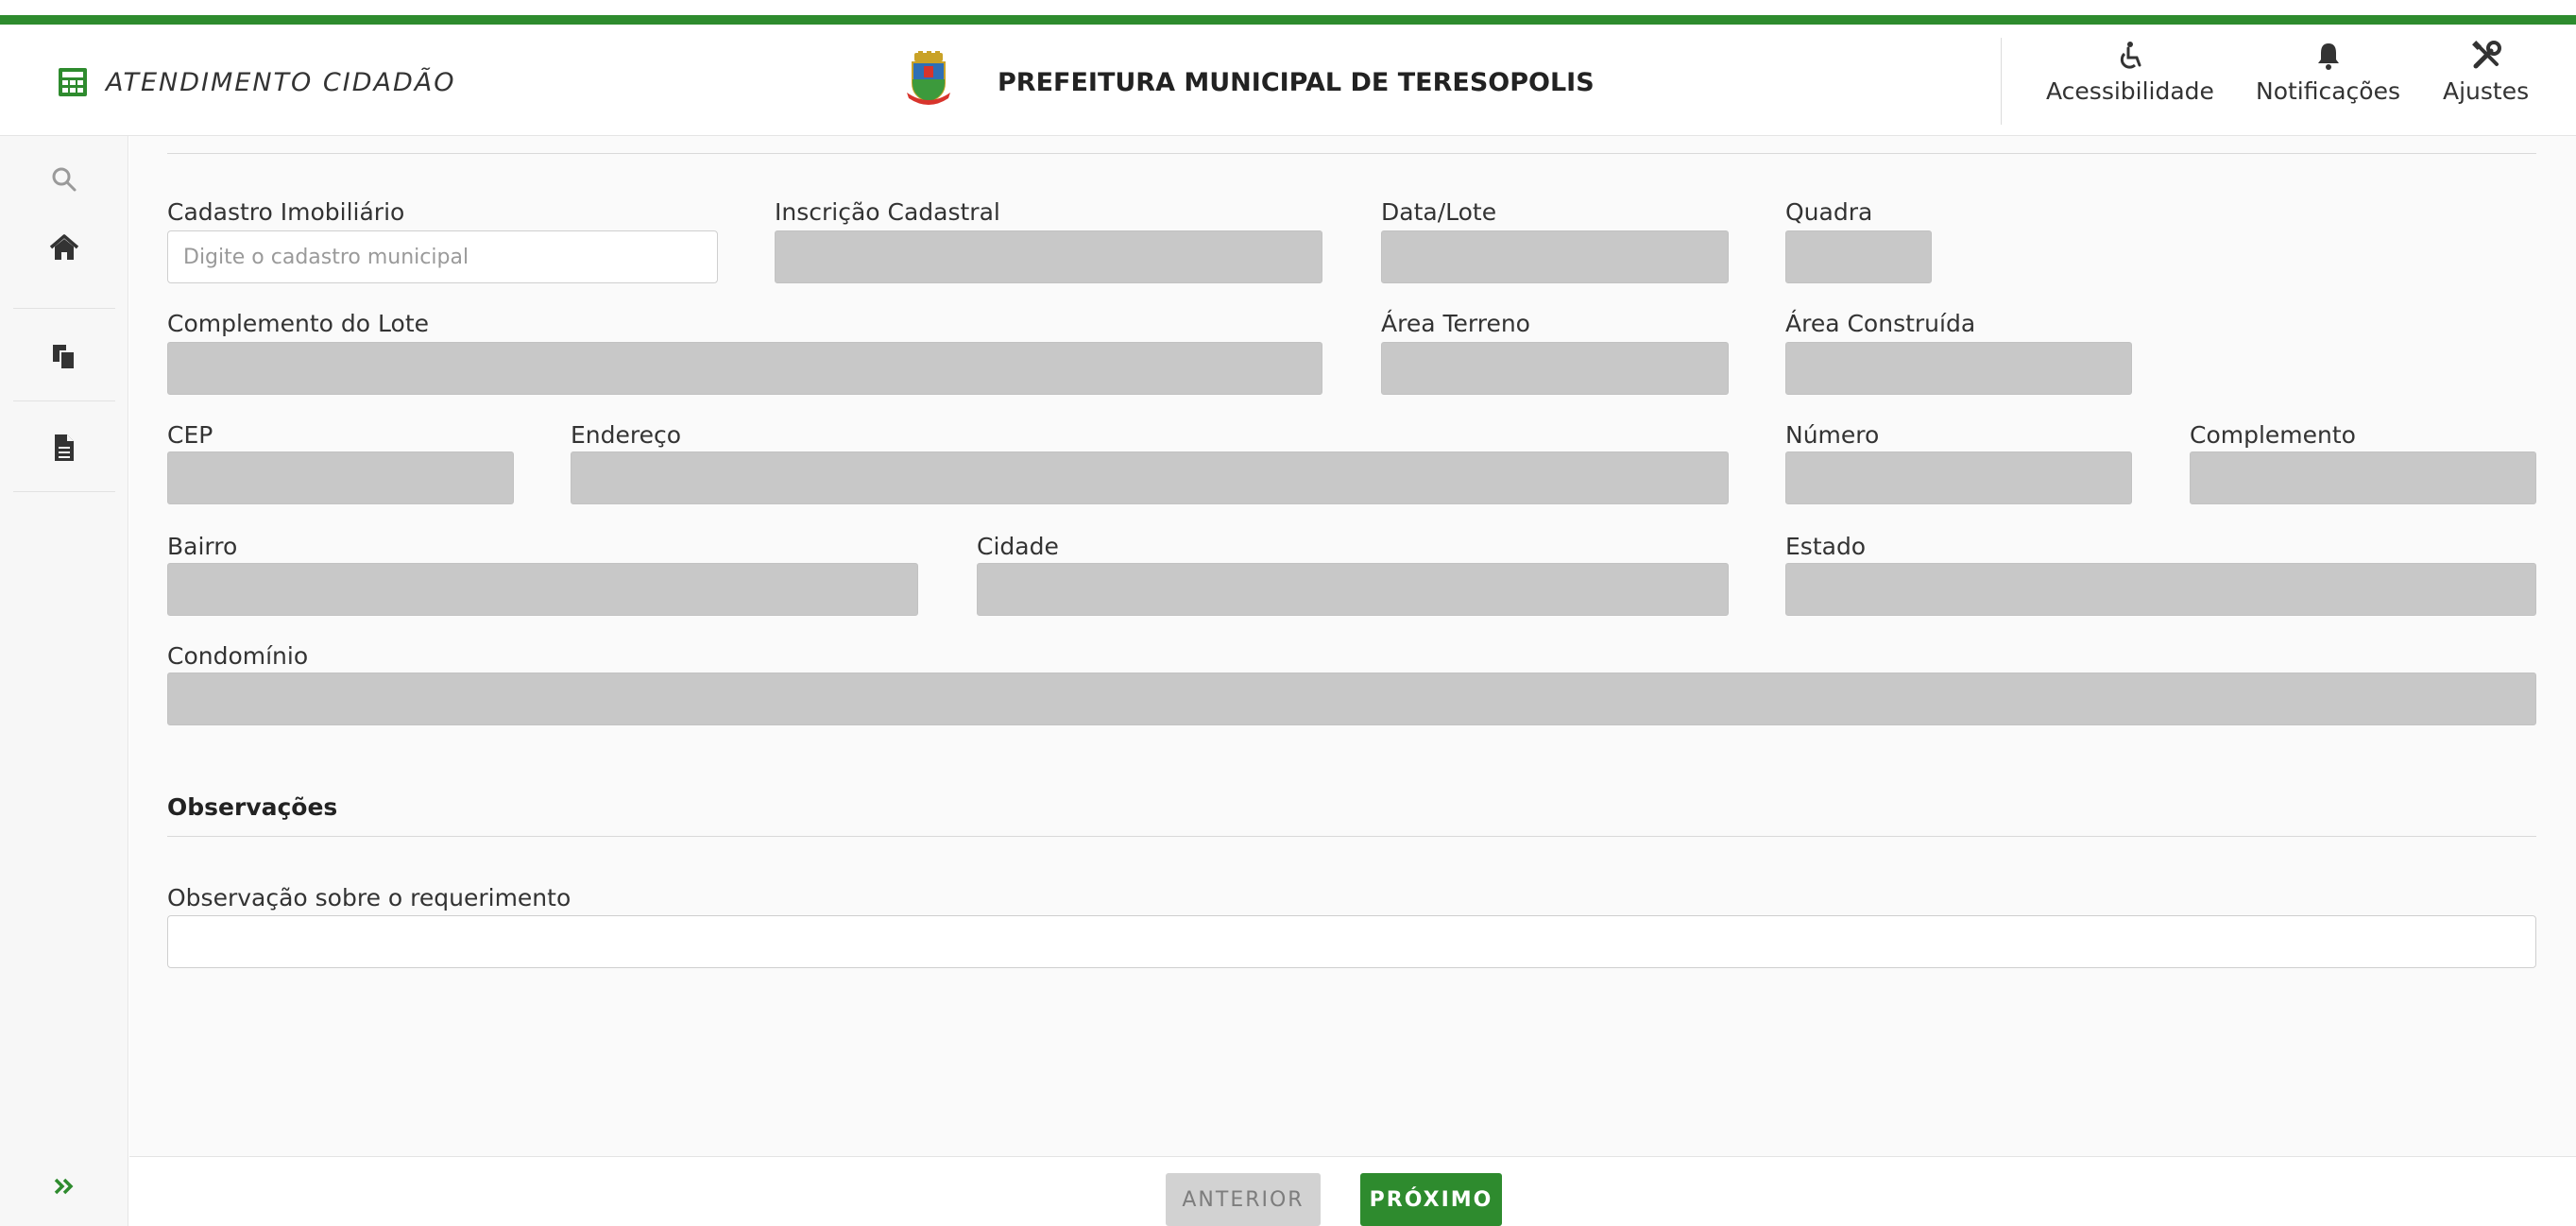 Image resolution: width=2576 pixels, height=1226 pixels. What do you see at coordinates (2130, 91) in the screenshot?
I see `accessibility-label: Acessibilidade` at bounding box center [2130, 91].